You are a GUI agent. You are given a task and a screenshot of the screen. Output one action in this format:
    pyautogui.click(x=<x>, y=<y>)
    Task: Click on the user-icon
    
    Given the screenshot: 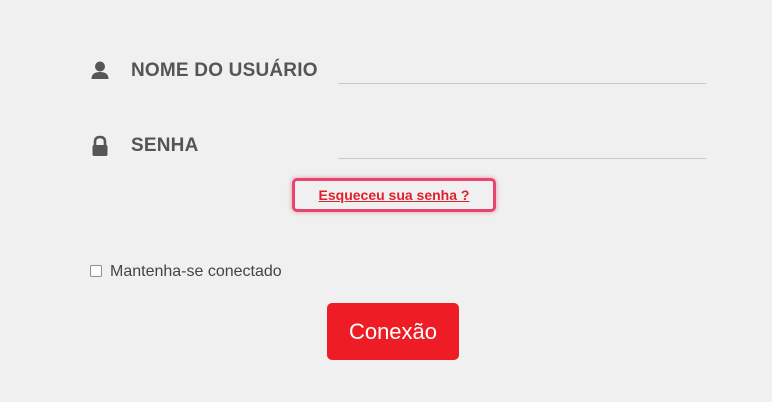 What is the action you would take?
    pyautogui.click(x=100, y=71)
    